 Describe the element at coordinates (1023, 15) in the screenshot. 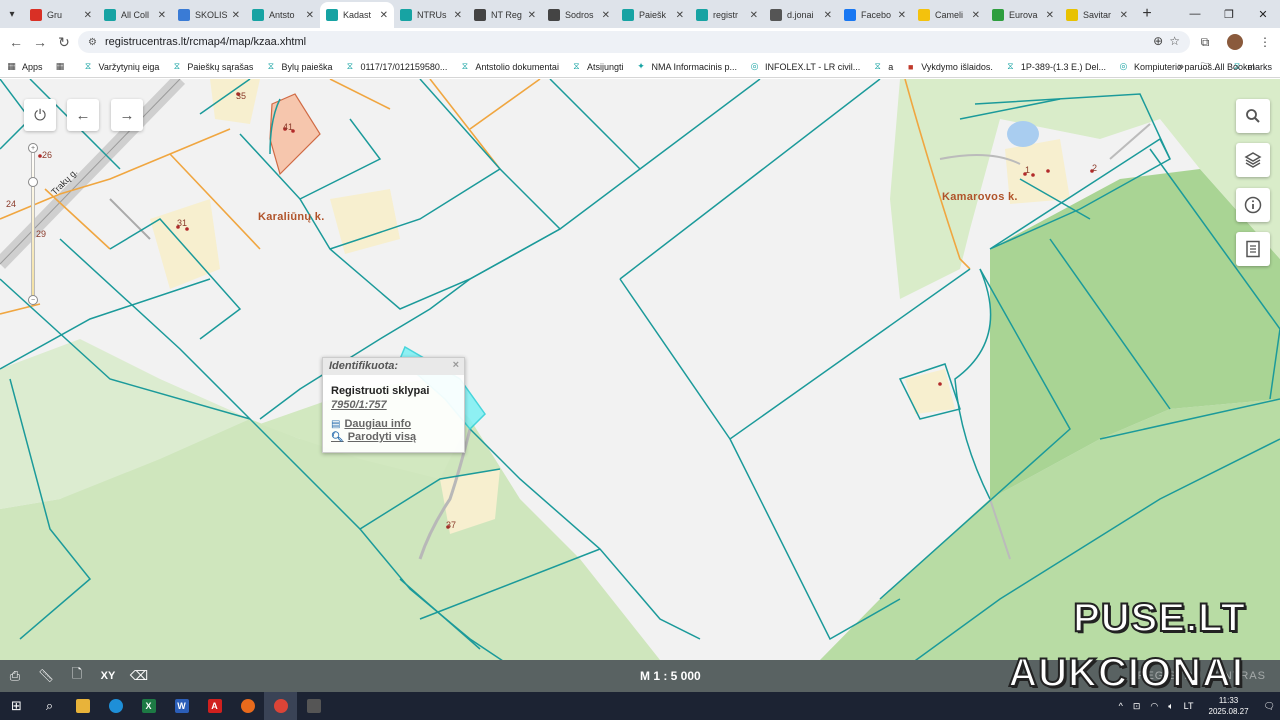

I see `tab: Eurova ✕` at that location.